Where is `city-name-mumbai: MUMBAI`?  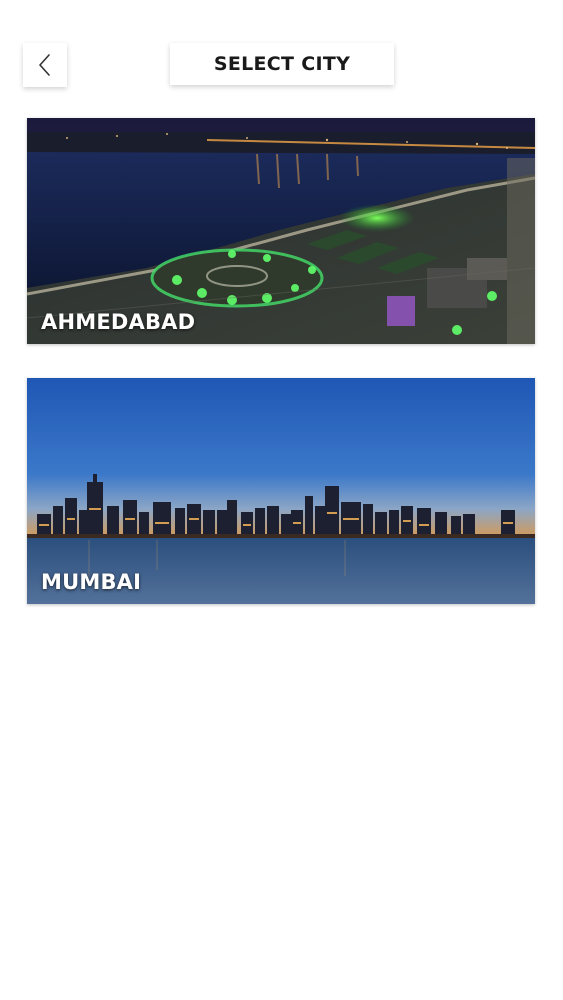
city-name-mumbai: MUMBAI is located at coordinates (91, 582).